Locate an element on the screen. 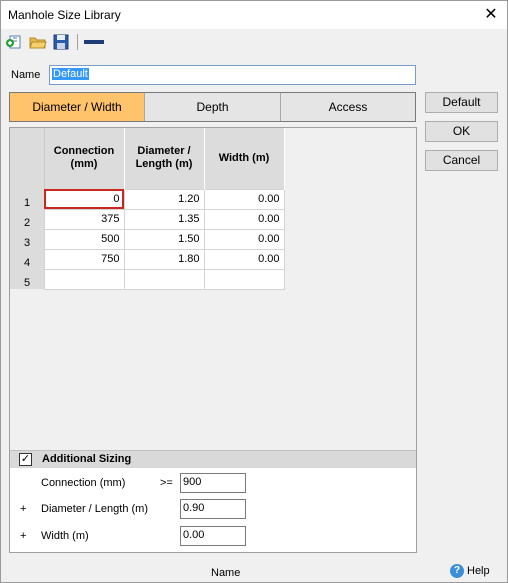 This screenshot has width=508, height=583. close-icon: ✕ is located at coordinates (491, 14).